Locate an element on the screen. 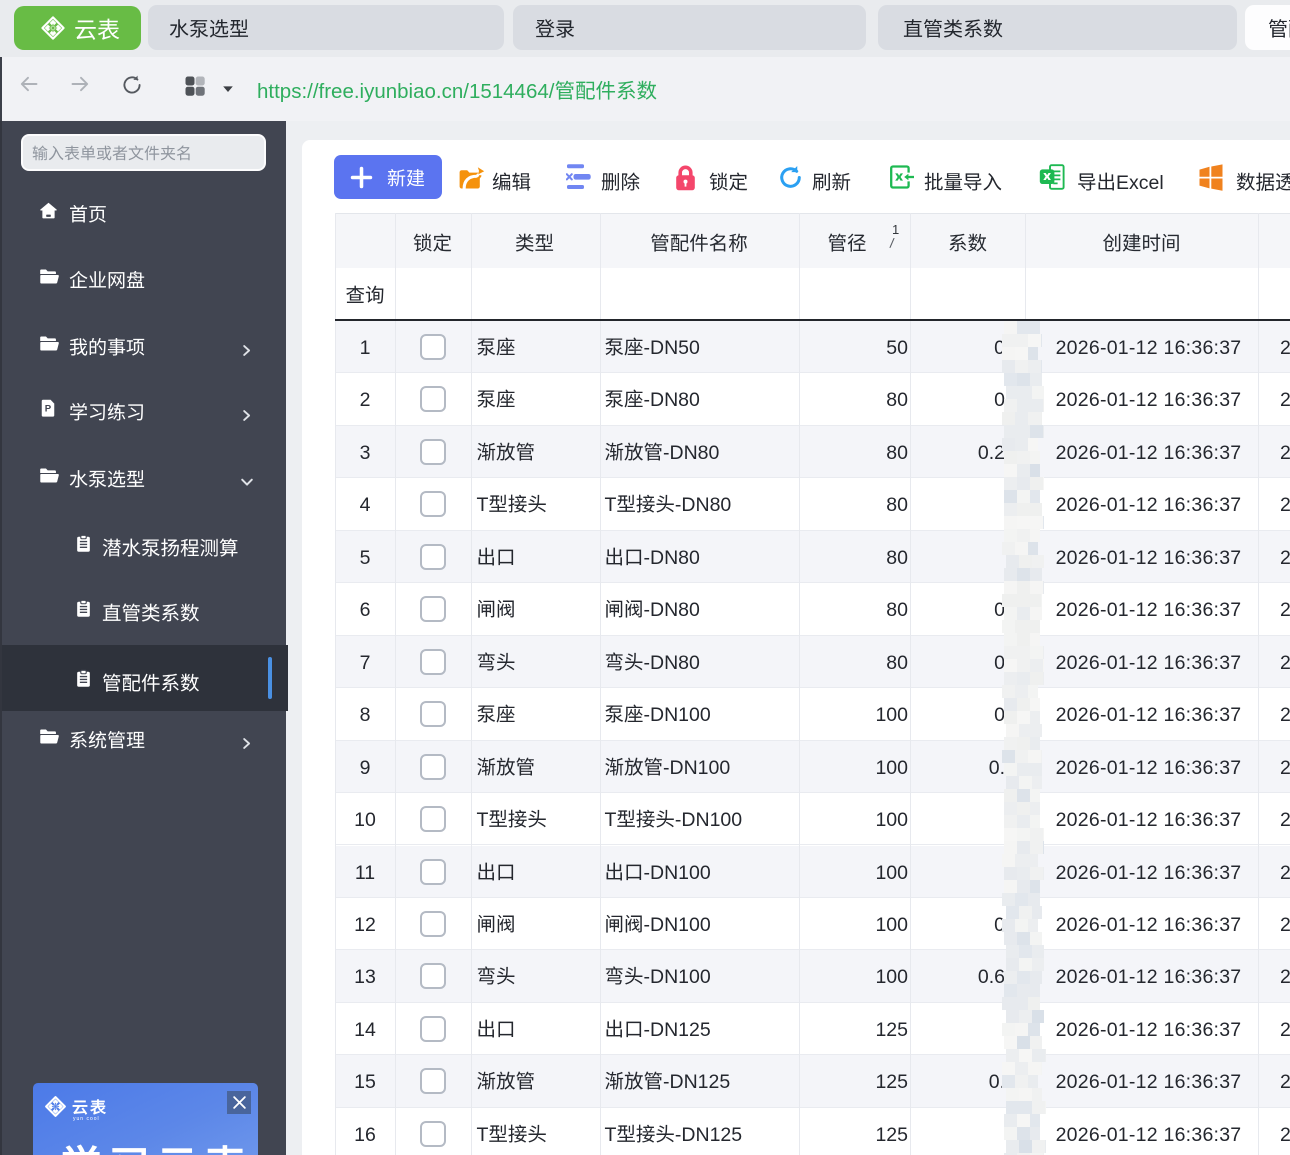  svg-text: P is located at coordinates (48, 409).